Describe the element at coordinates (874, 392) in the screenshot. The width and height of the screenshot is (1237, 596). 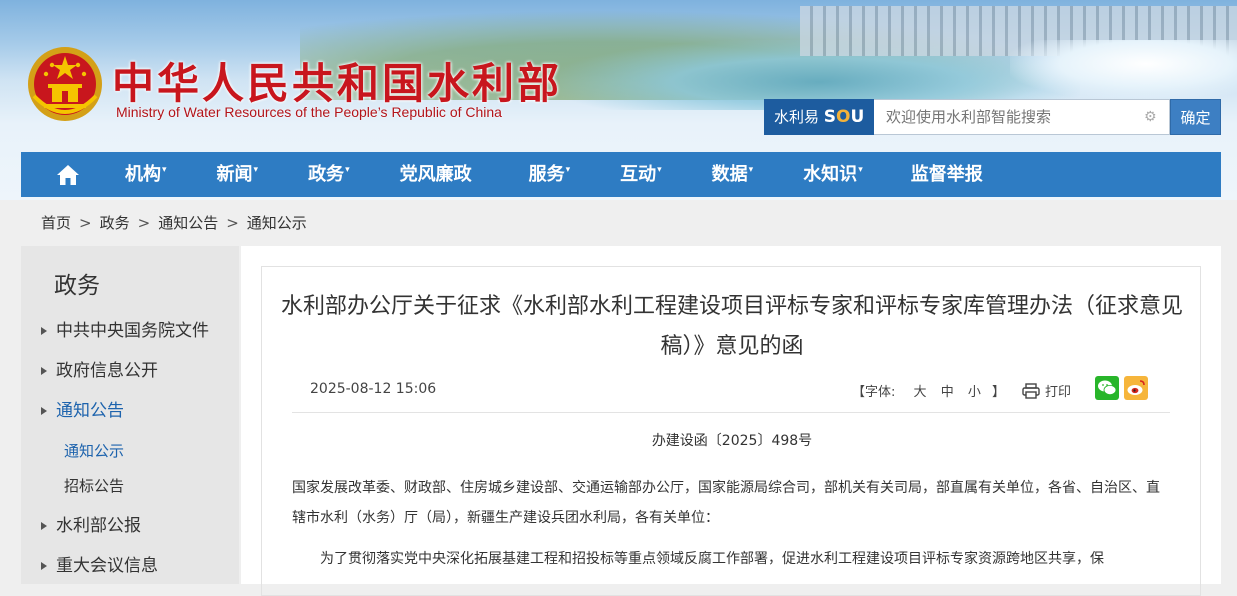
I see `font-size-label: 【字体:` at that location.